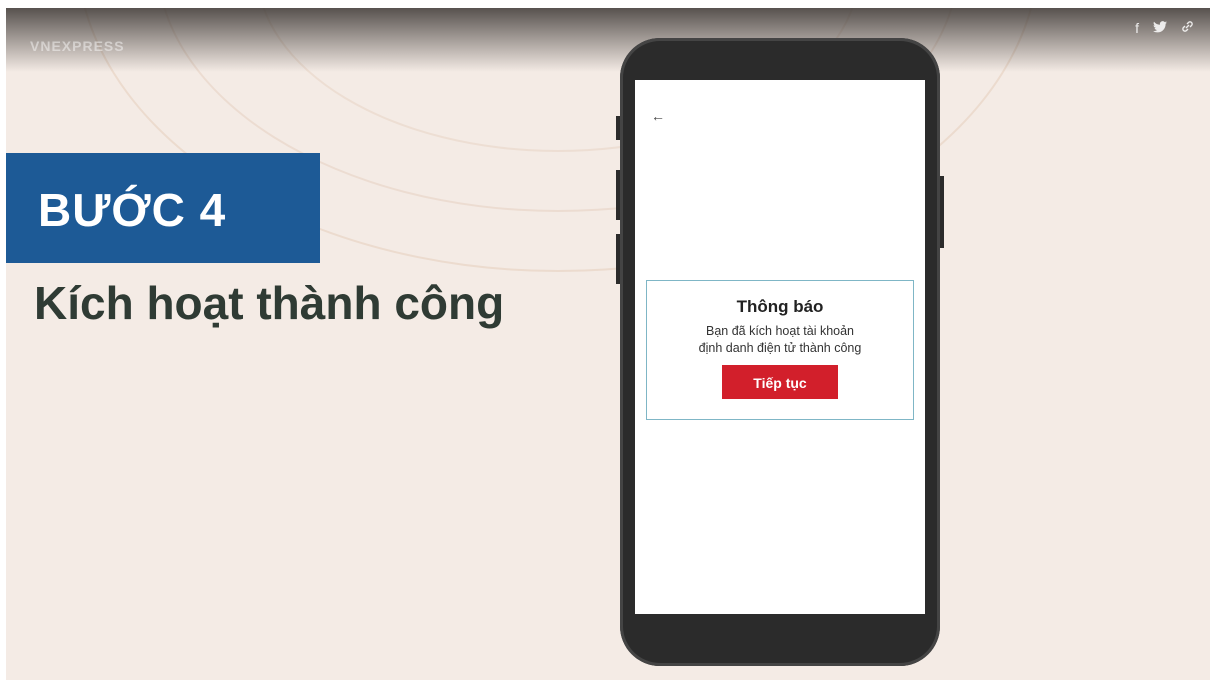 The image size is (1214, 684). What do you see at coordinates (1187, 28) in the screenshot?
I see `link-icon` at bounding box center [1187, 28].